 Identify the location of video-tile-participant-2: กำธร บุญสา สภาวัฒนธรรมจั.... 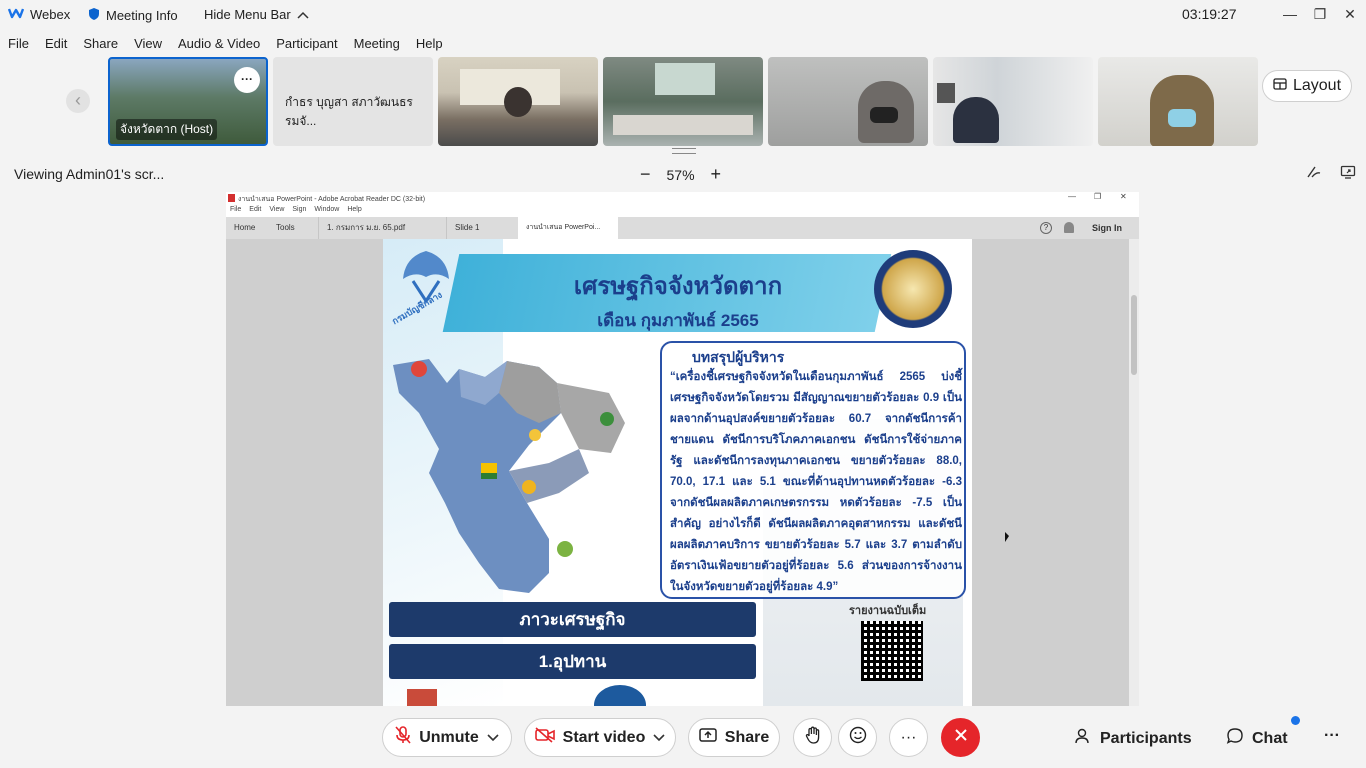
(353, 101).